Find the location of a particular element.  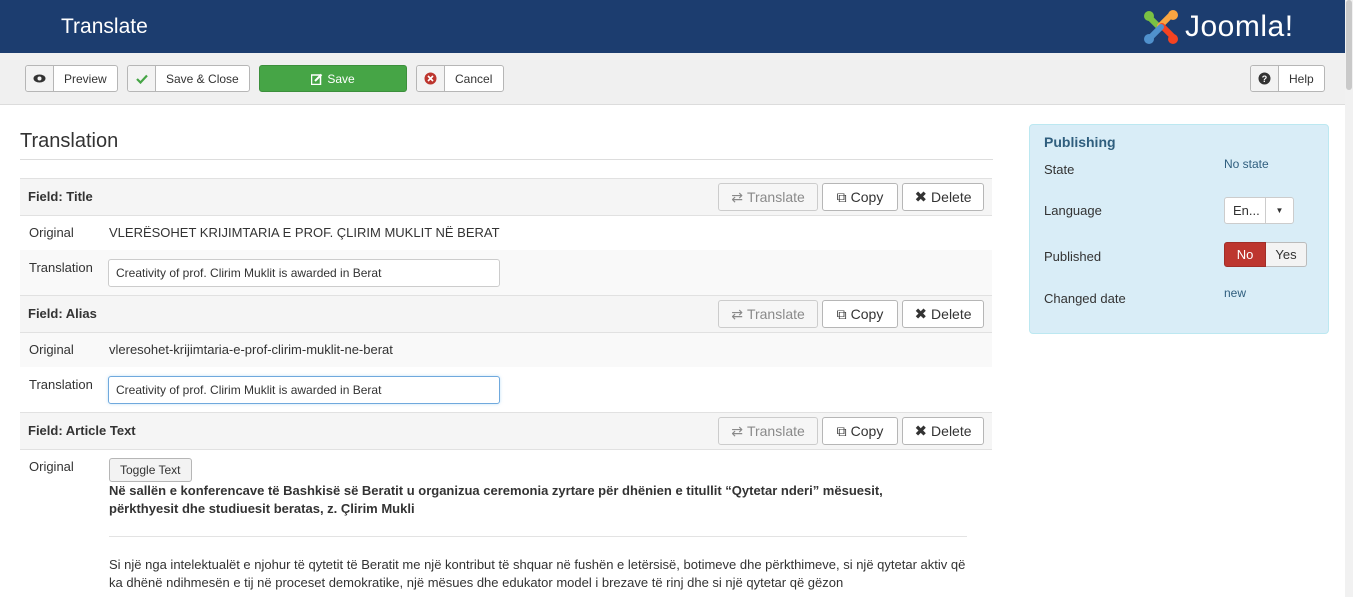

preview-button: Preview is located at coordinates (71, 78).